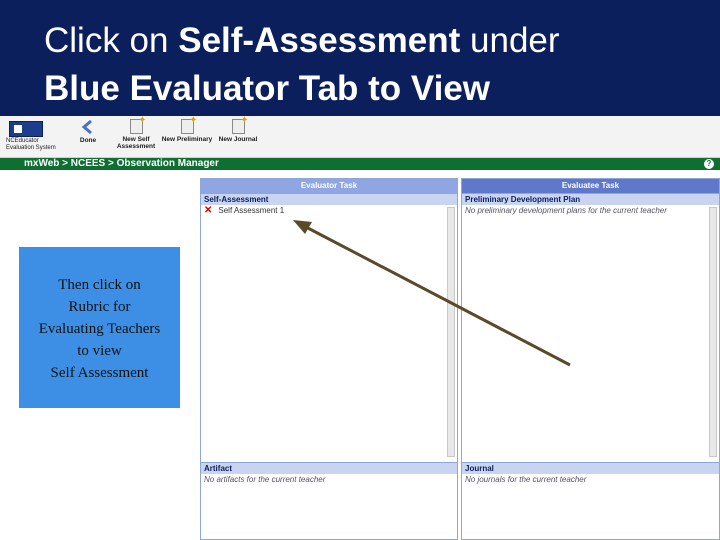 This screenshot has height=540, width=720. I want to click on self-assessment-header: Self-Assessment, so click(329, 199).